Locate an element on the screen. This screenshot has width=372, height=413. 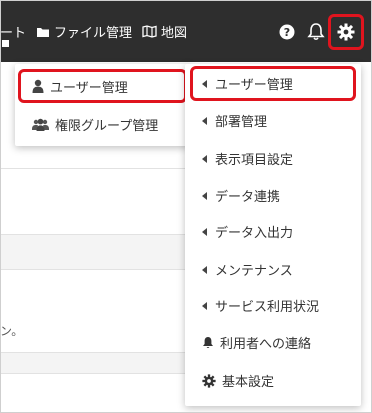
menu-item-data-integration: データ連携 is located at coordinates (273, 195).